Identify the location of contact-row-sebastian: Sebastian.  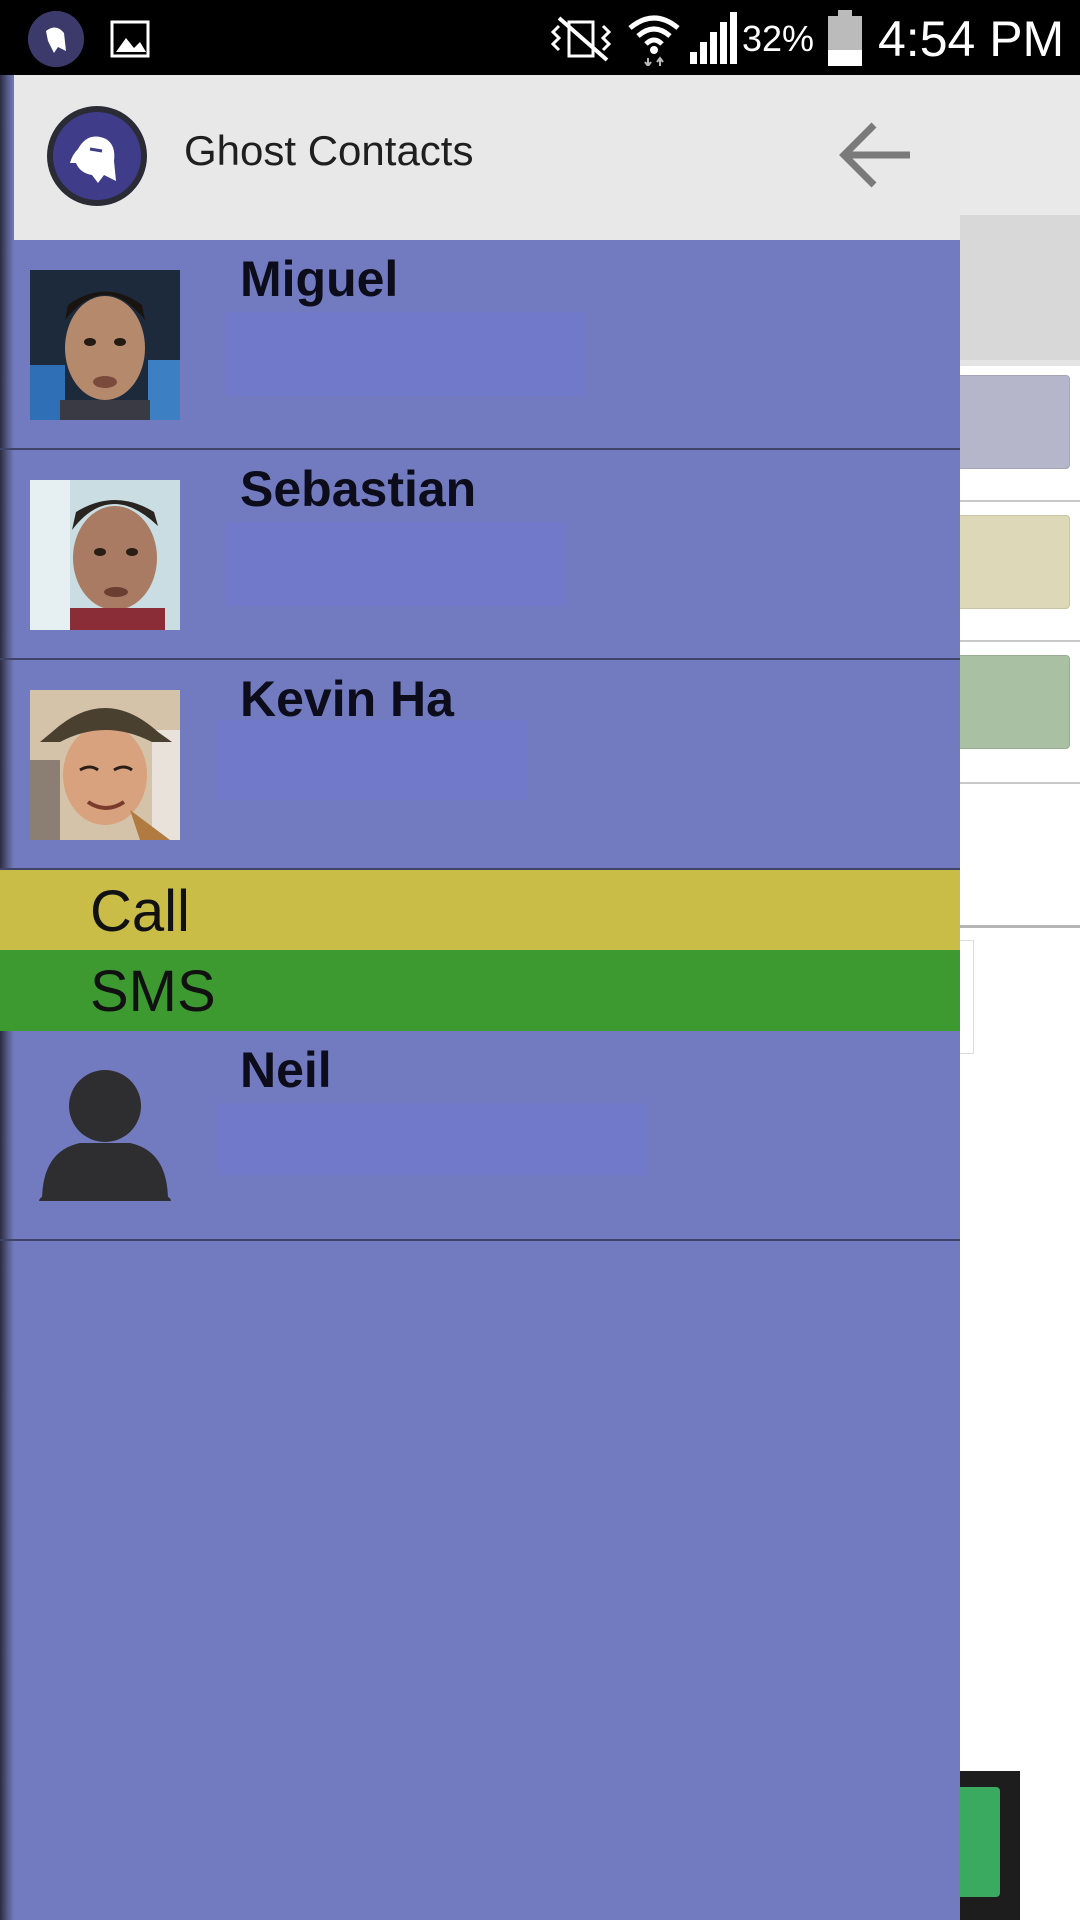
(480, 555).